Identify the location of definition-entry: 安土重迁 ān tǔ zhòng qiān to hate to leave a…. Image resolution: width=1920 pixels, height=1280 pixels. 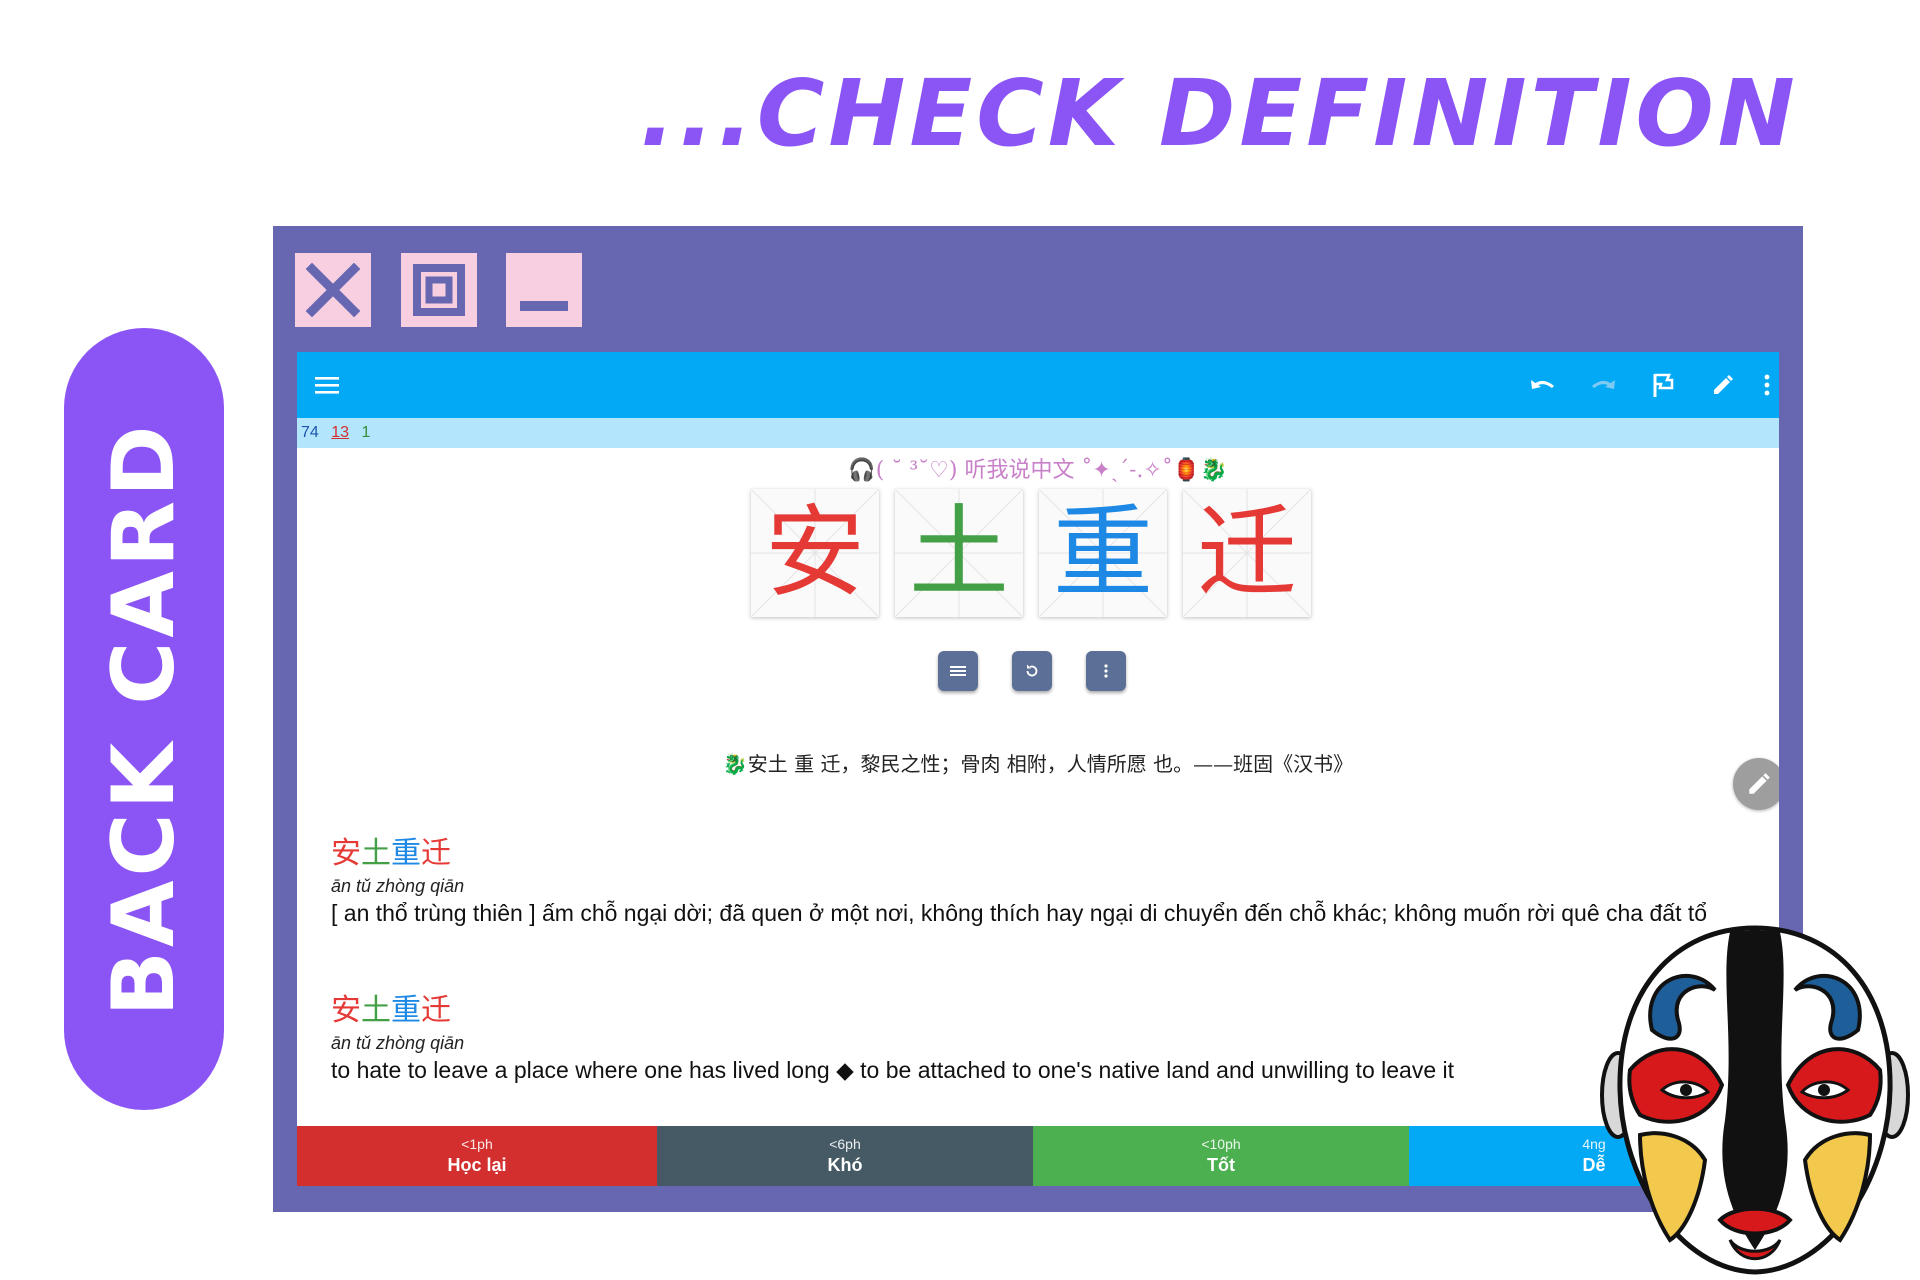
(1046, 1038).